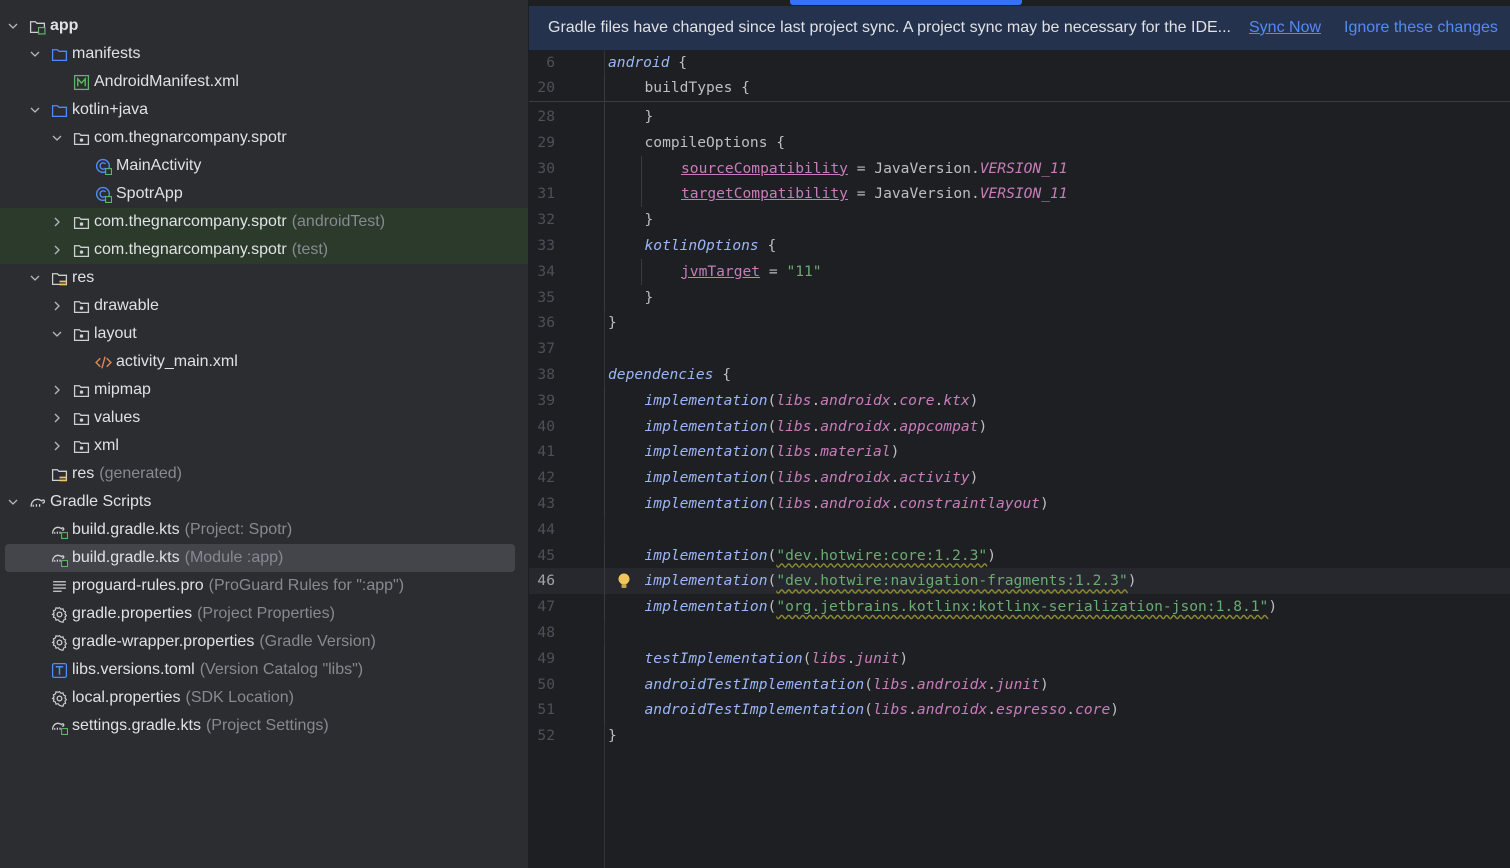 The image size is (1510, 868). I want to click on sync-progress-bar, so click(906, 2).